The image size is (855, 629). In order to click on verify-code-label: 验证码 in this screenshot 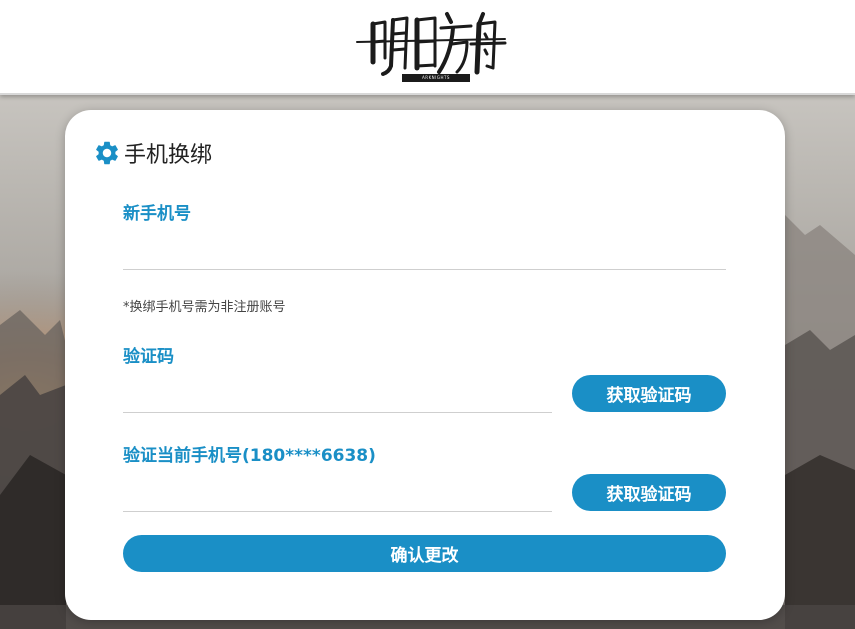, I will do `click(148, 357)`.